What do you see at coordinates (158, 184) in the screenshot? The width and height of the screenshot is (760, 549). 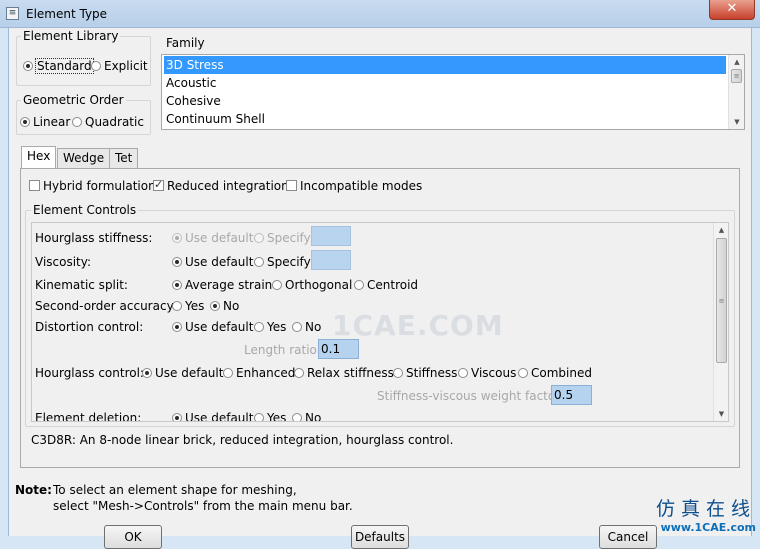 I see `checkmark-icon` at bounding box center [158, 184].